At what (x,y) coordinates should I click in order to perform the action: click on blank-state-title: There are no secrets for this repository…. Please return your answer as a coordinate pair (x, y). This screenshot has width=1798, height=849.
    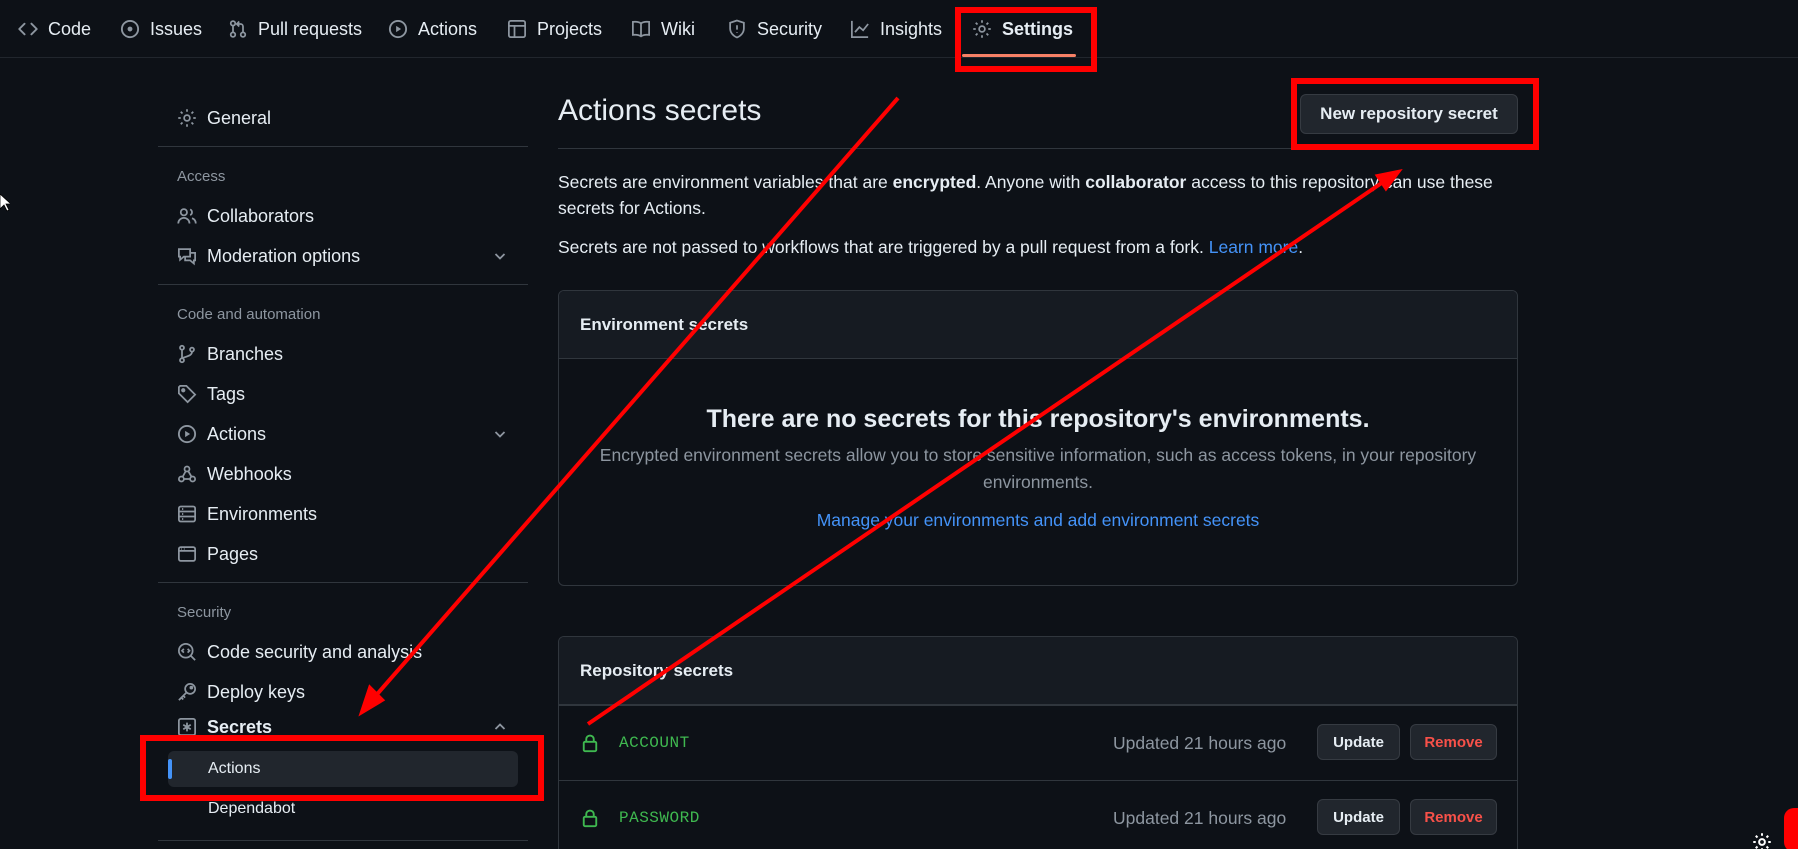
    Looking at the image, I should click on (1038, 419).